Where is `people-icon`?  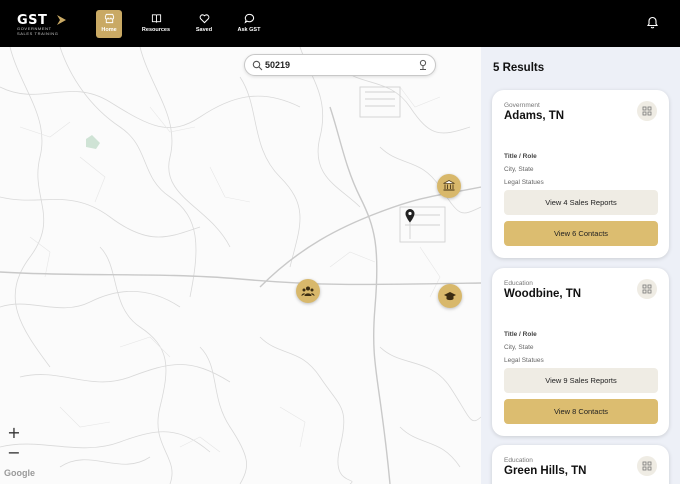
people-icon is located at coordinates (308, 291).